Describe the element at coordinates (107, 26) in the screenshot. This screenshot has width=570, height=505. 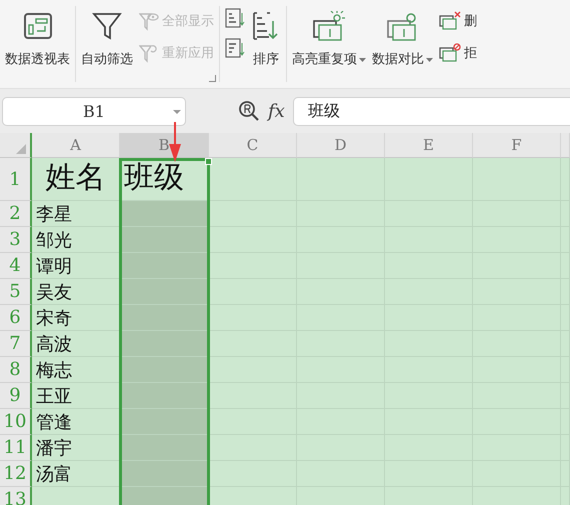
I see `filter-icon` at that location.